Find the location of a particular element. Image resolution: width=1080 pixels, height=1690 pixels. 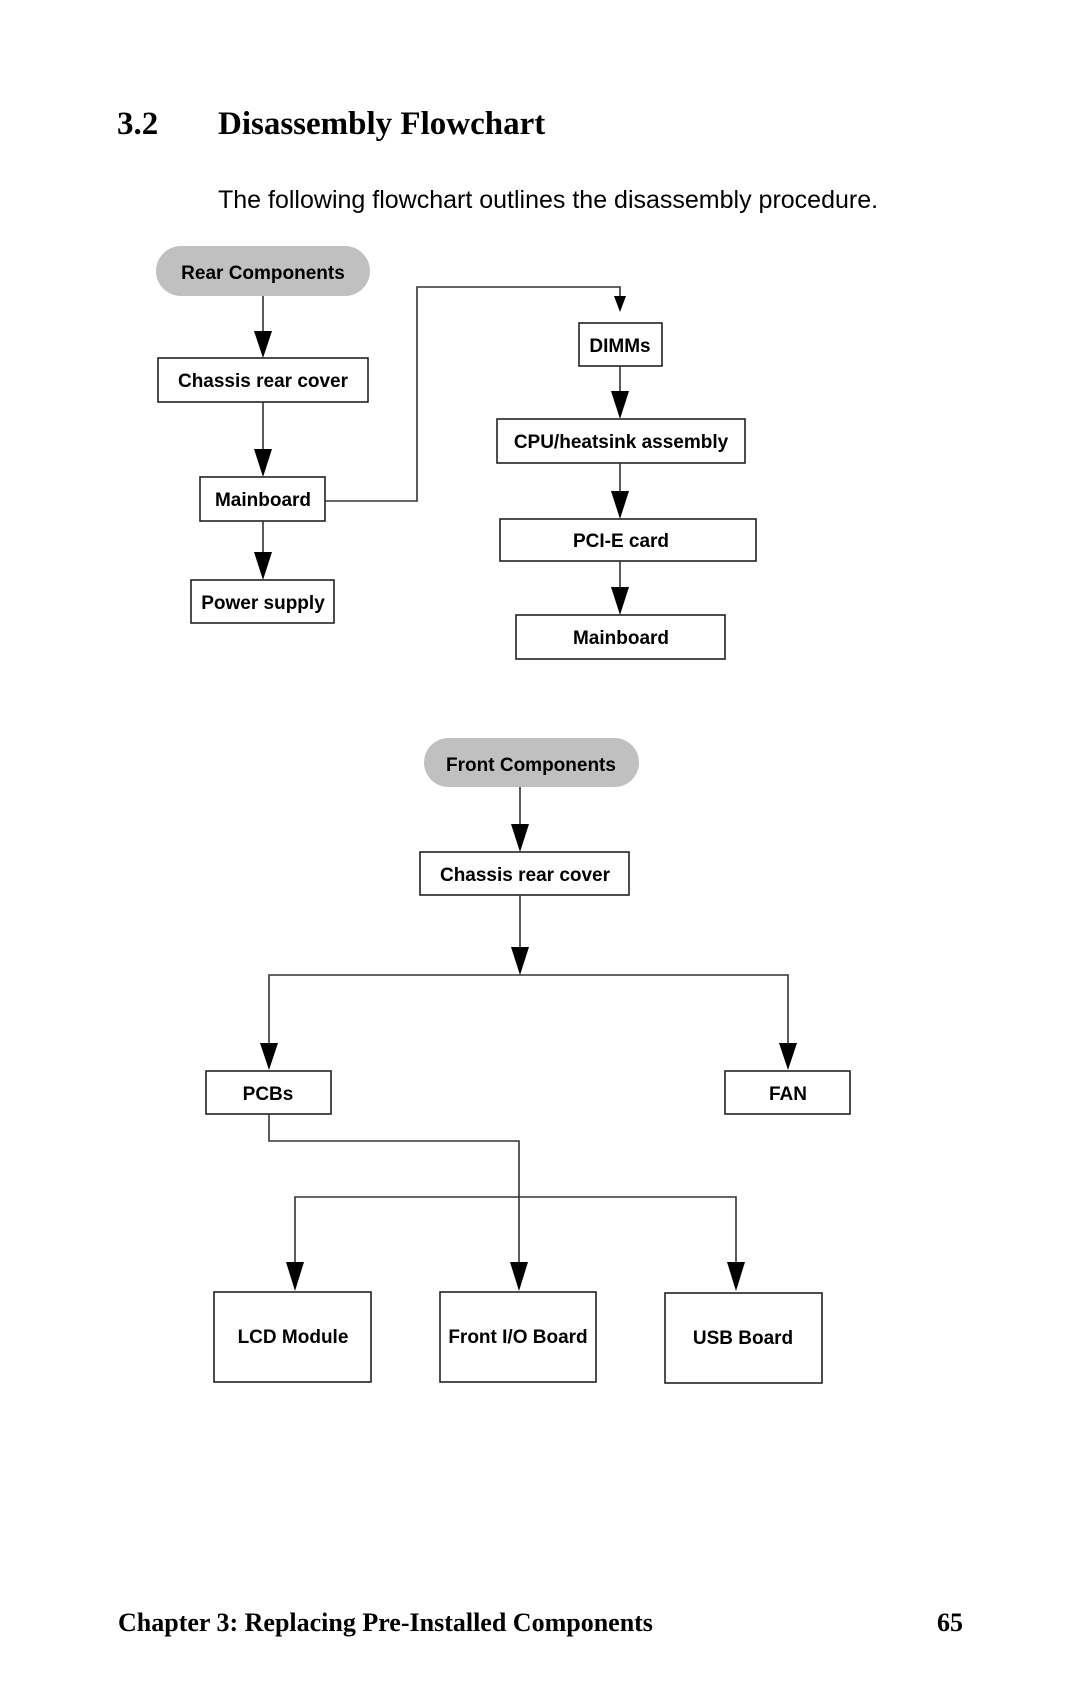

node-label: USB Board is located at coordinates (743, 1338).